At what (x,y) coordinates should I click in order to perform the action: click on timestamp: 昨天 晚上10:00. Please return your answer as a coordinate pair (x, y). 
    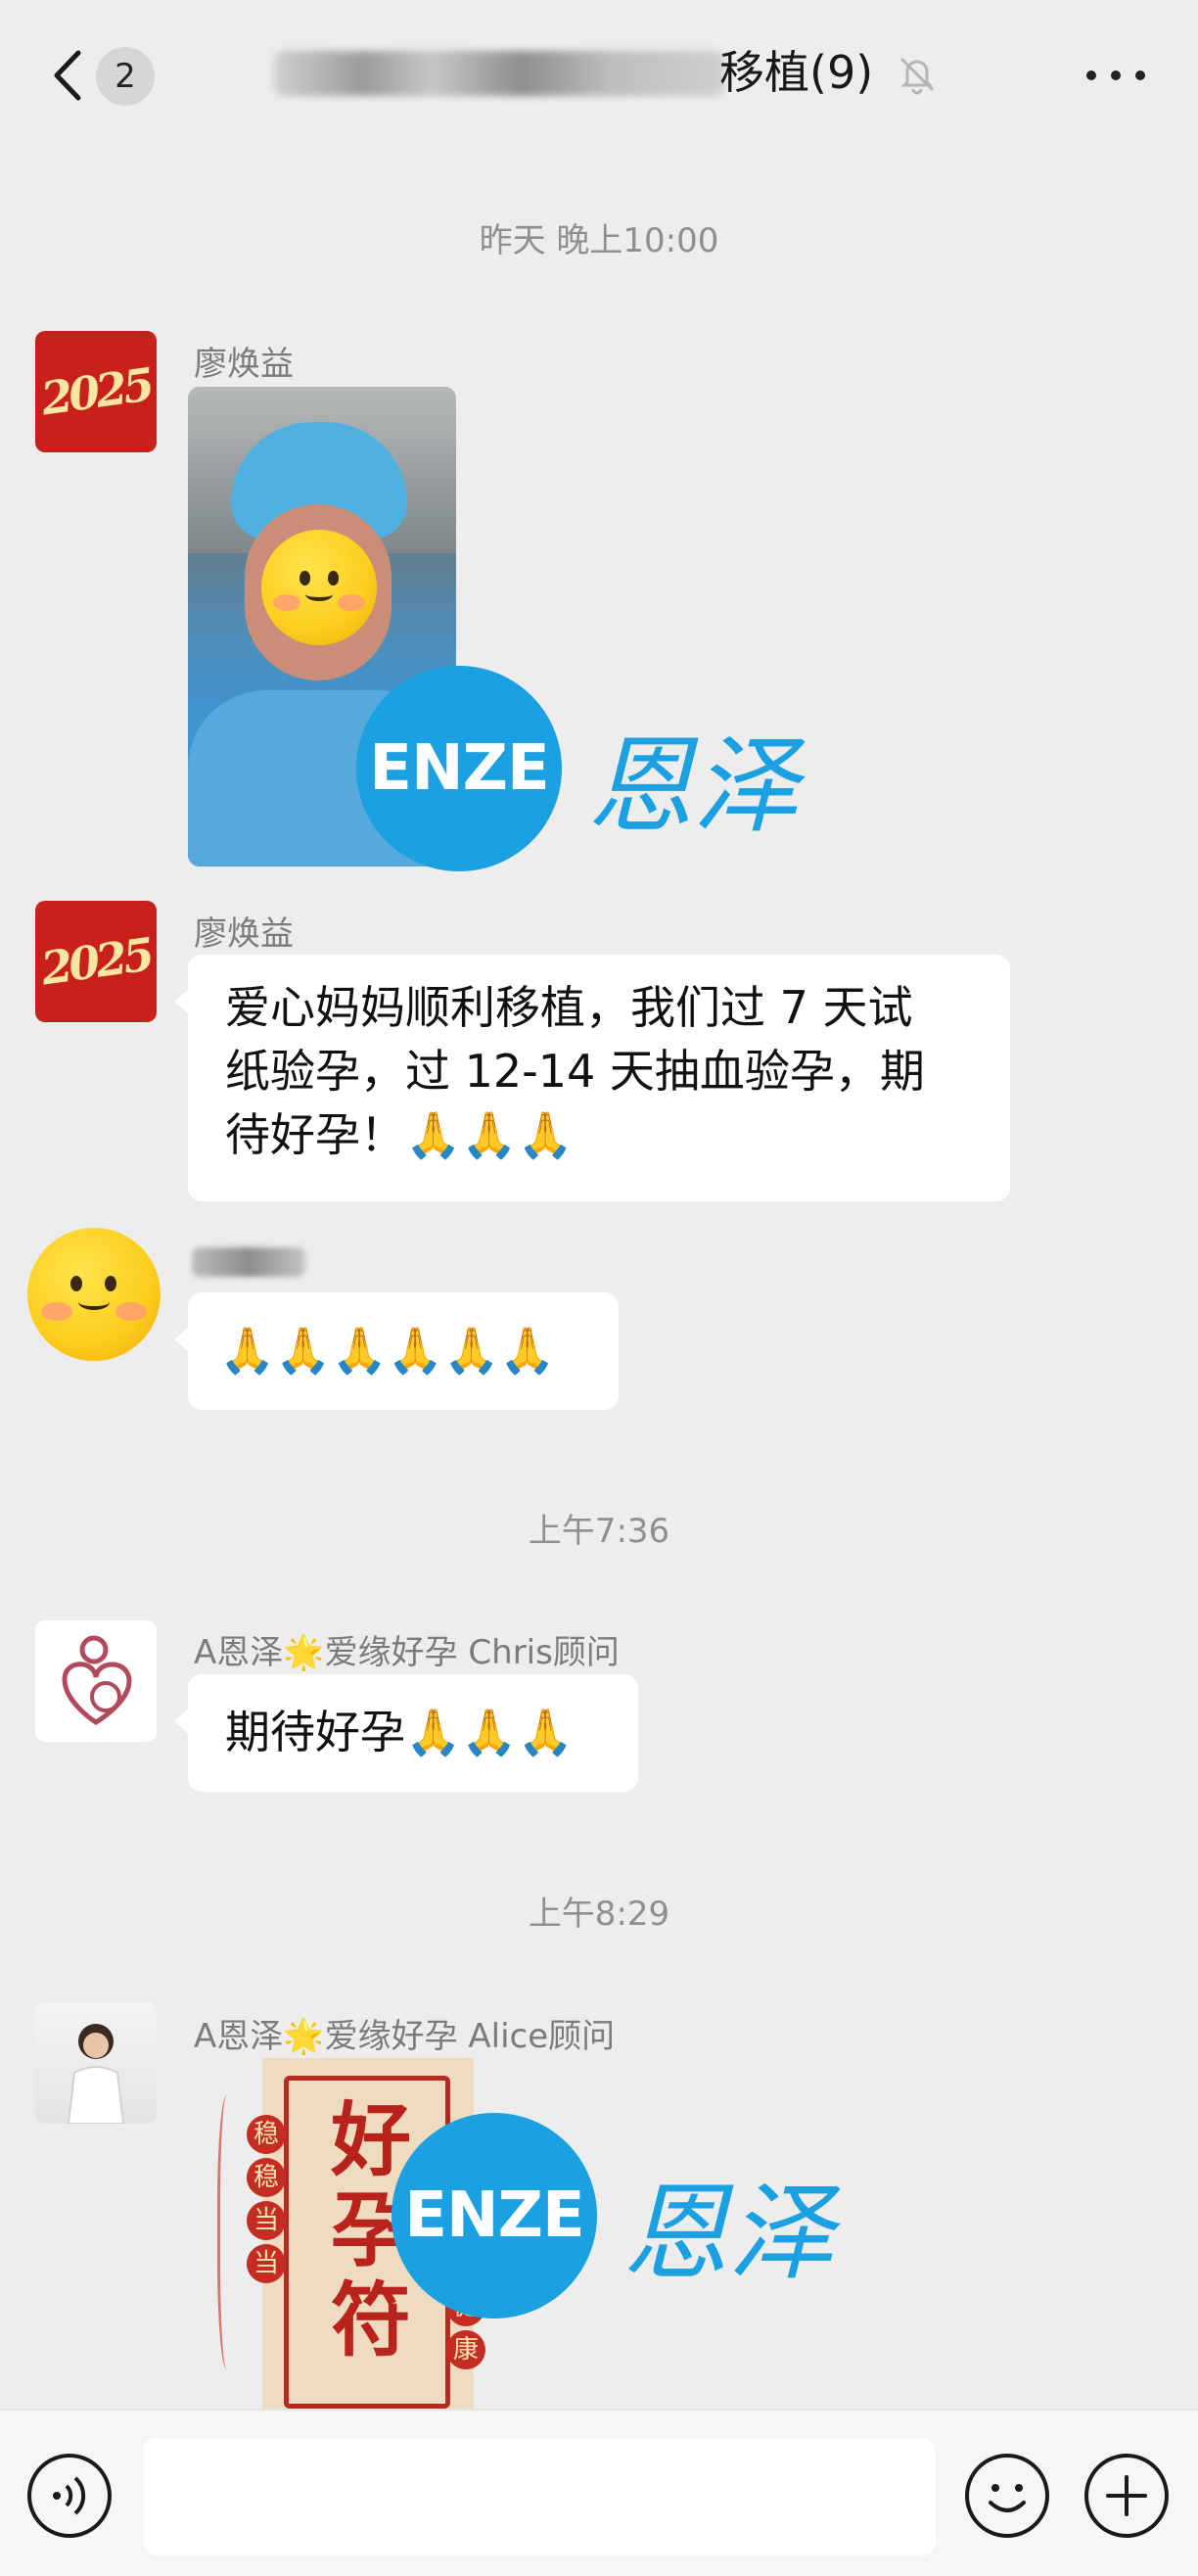
    Looking at the image, I should click on (599, 240).